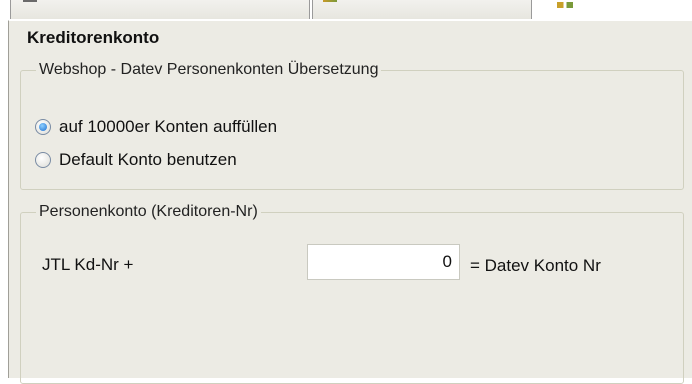 This screenshot has height=384, width=692. What do you see at coordinates (43, 127) in the screenshot?
I see `radio-button-checked` at bounding box center [43, 127].